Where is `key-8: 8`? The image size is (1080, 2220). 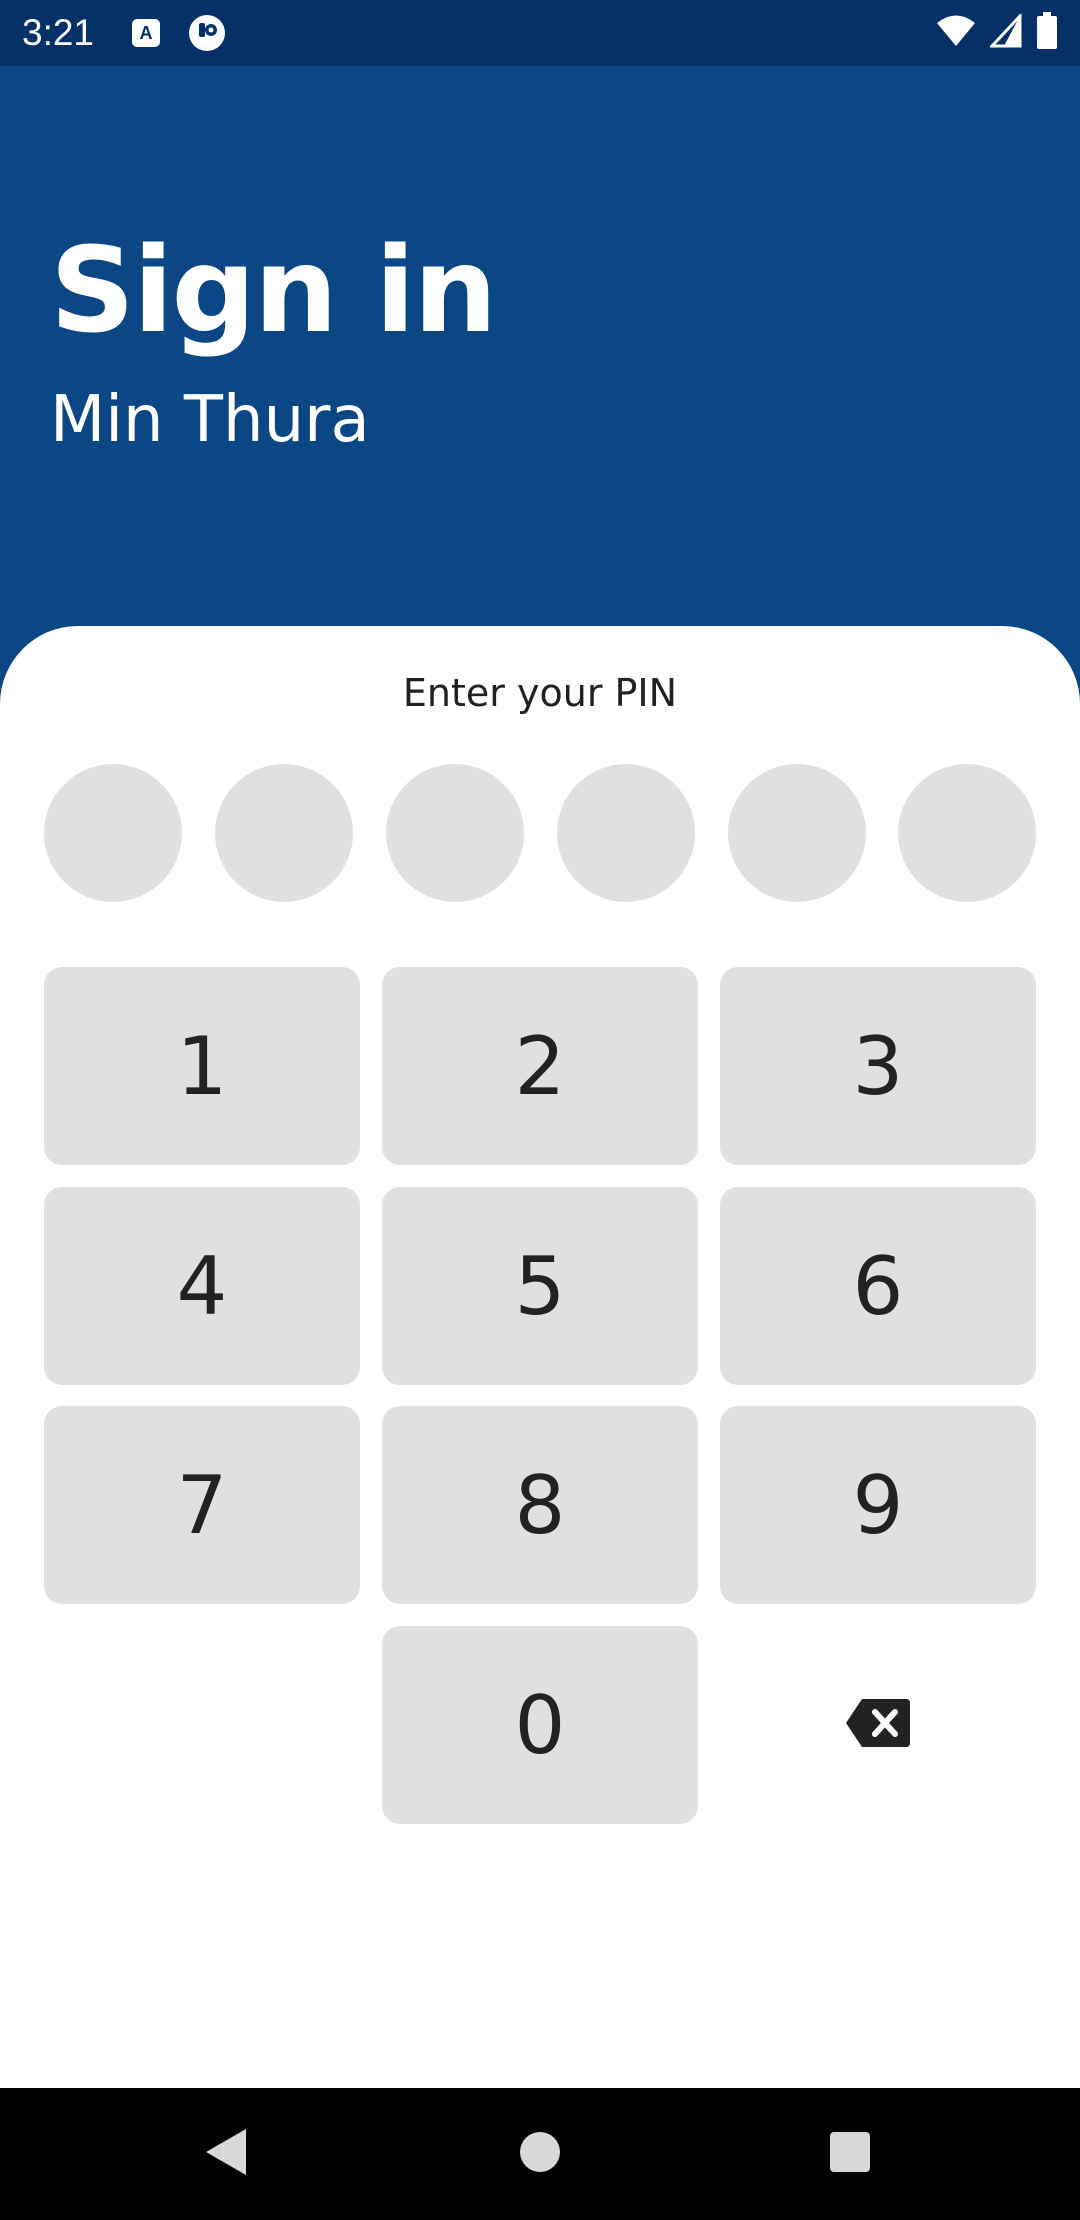 key-8: 8 is located at coordinates (540, 1505).